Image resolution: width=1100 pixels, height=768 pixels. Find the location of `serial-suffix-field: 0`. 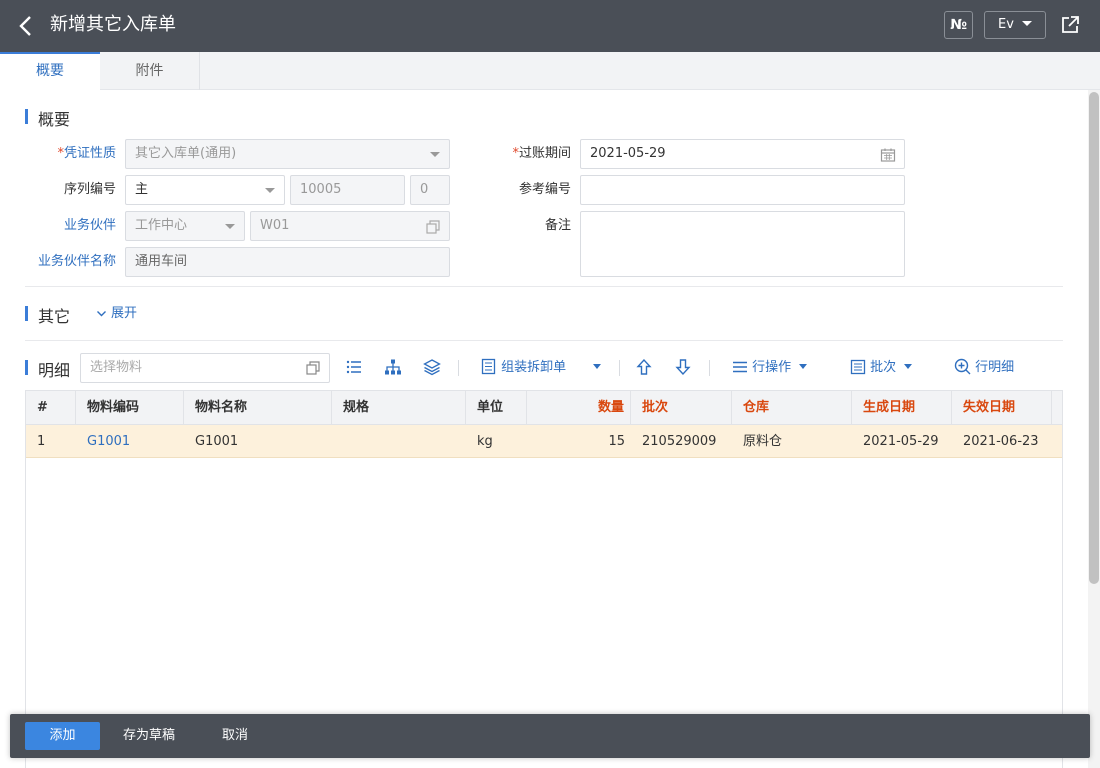

serial-suffix-field: 0 is located at coordinates (430, 190).